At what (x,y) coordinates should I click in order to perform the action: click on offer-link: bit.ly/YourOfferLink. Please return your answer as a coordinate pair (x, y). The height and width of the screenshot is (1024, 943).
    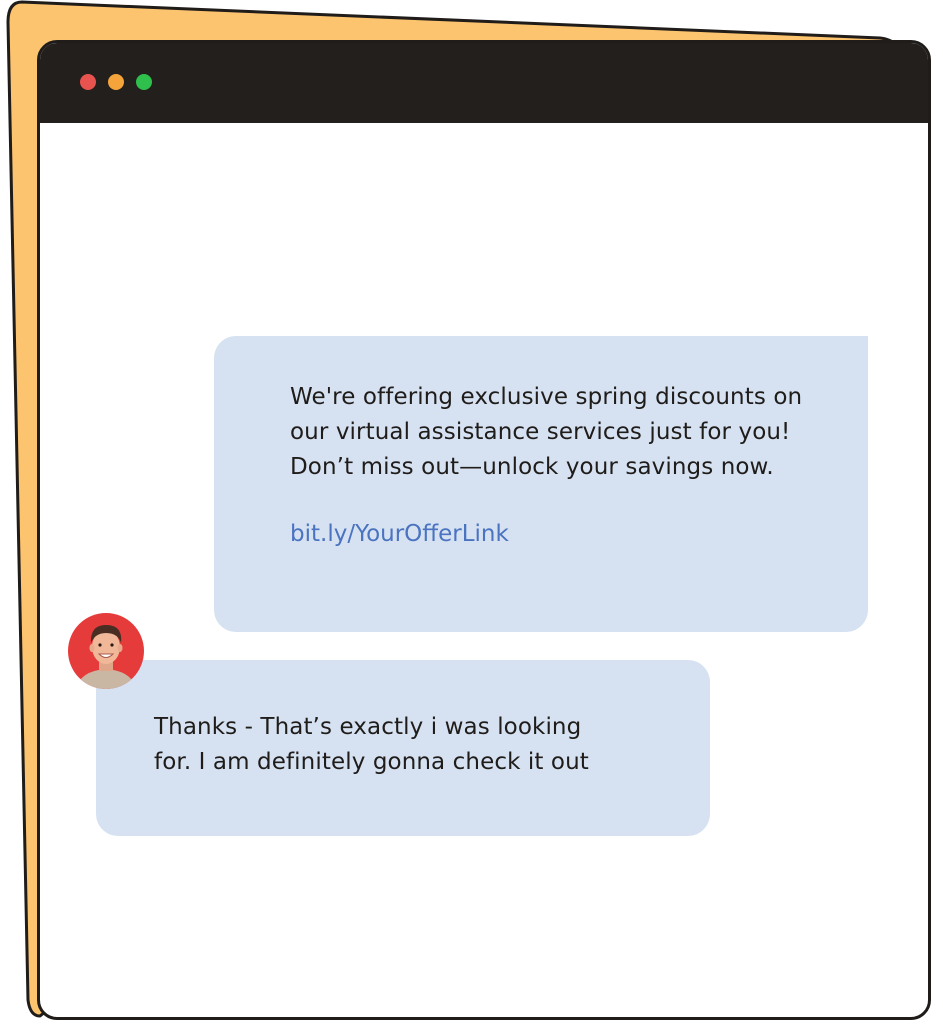
    Looking at the image, I should click on (399, 534).